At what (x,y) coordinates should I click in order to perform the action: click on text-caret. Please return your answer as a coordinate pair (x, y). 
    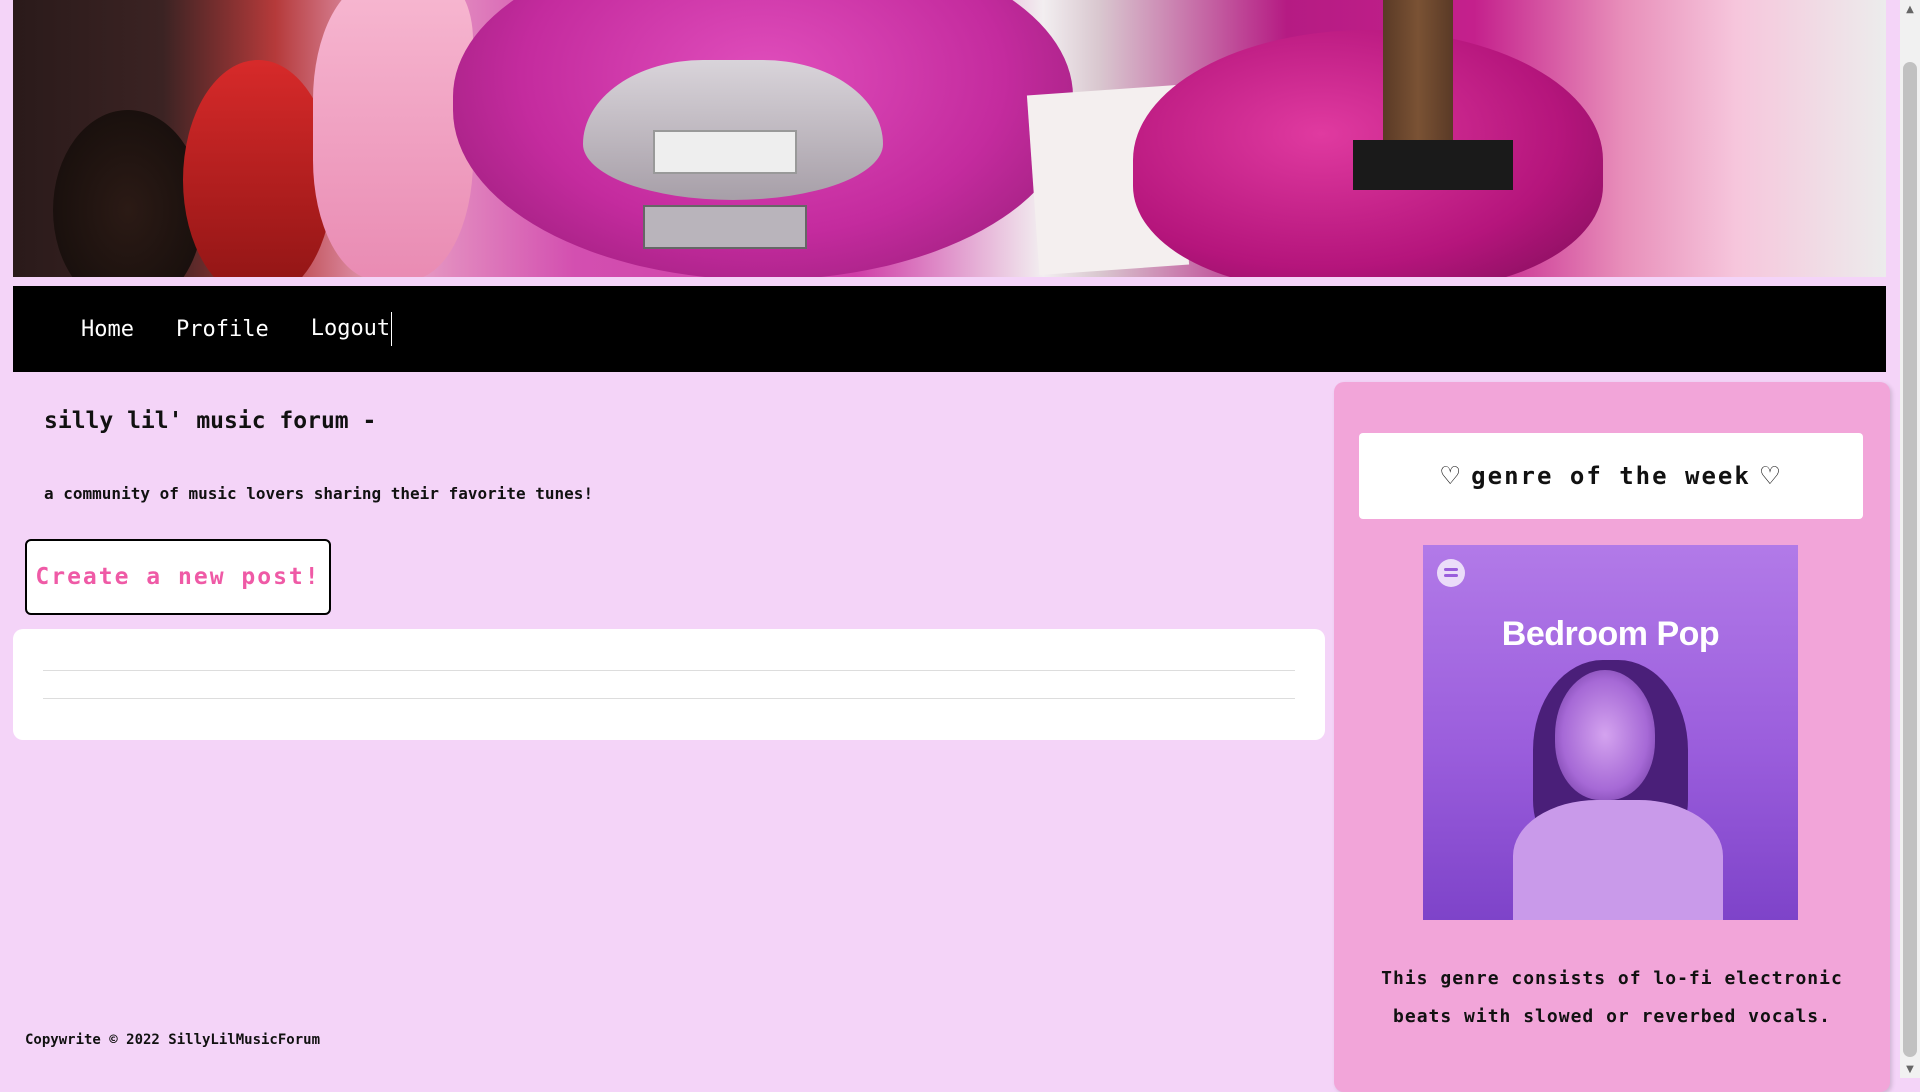
    Looking at the image, I should click on (392, 329).